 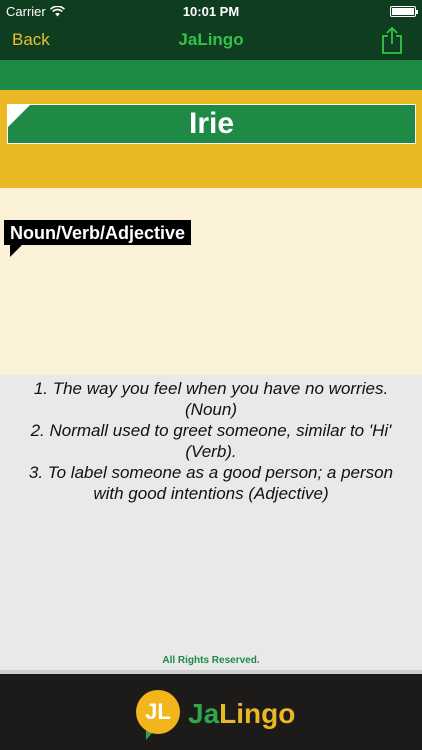 I want to click on nav-title: JaLingo, so click(x=211, y=39).